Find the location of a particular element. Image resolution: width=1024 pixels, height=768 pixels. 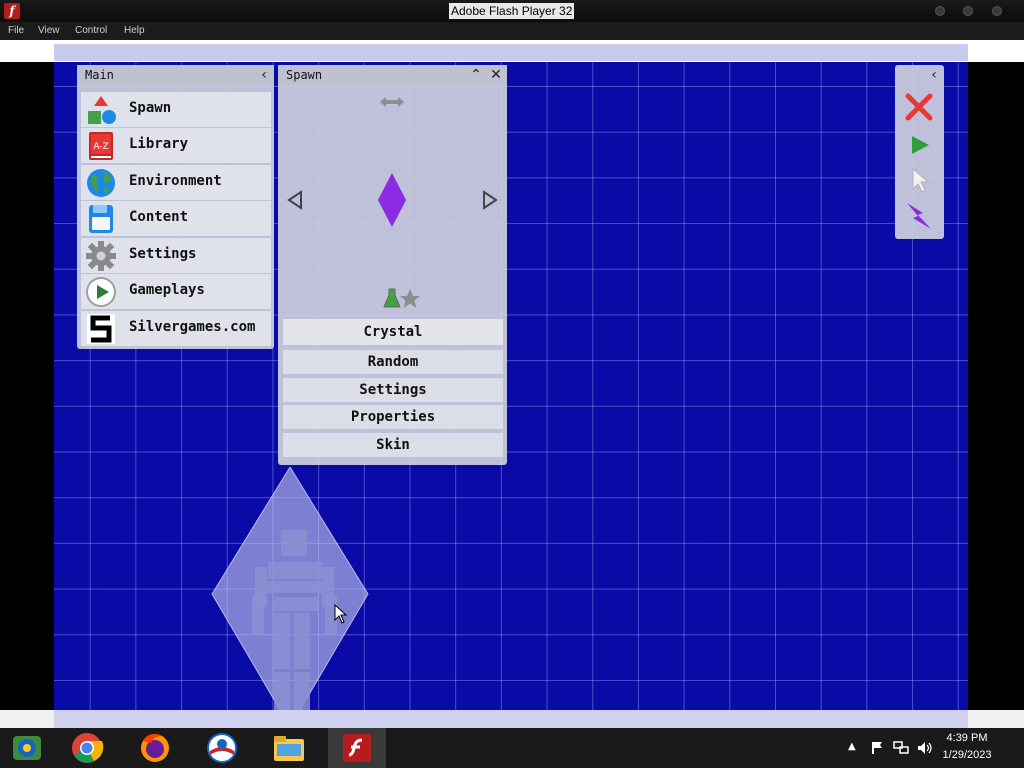

menu-item-label: Library is located at coordinates (159, 144).